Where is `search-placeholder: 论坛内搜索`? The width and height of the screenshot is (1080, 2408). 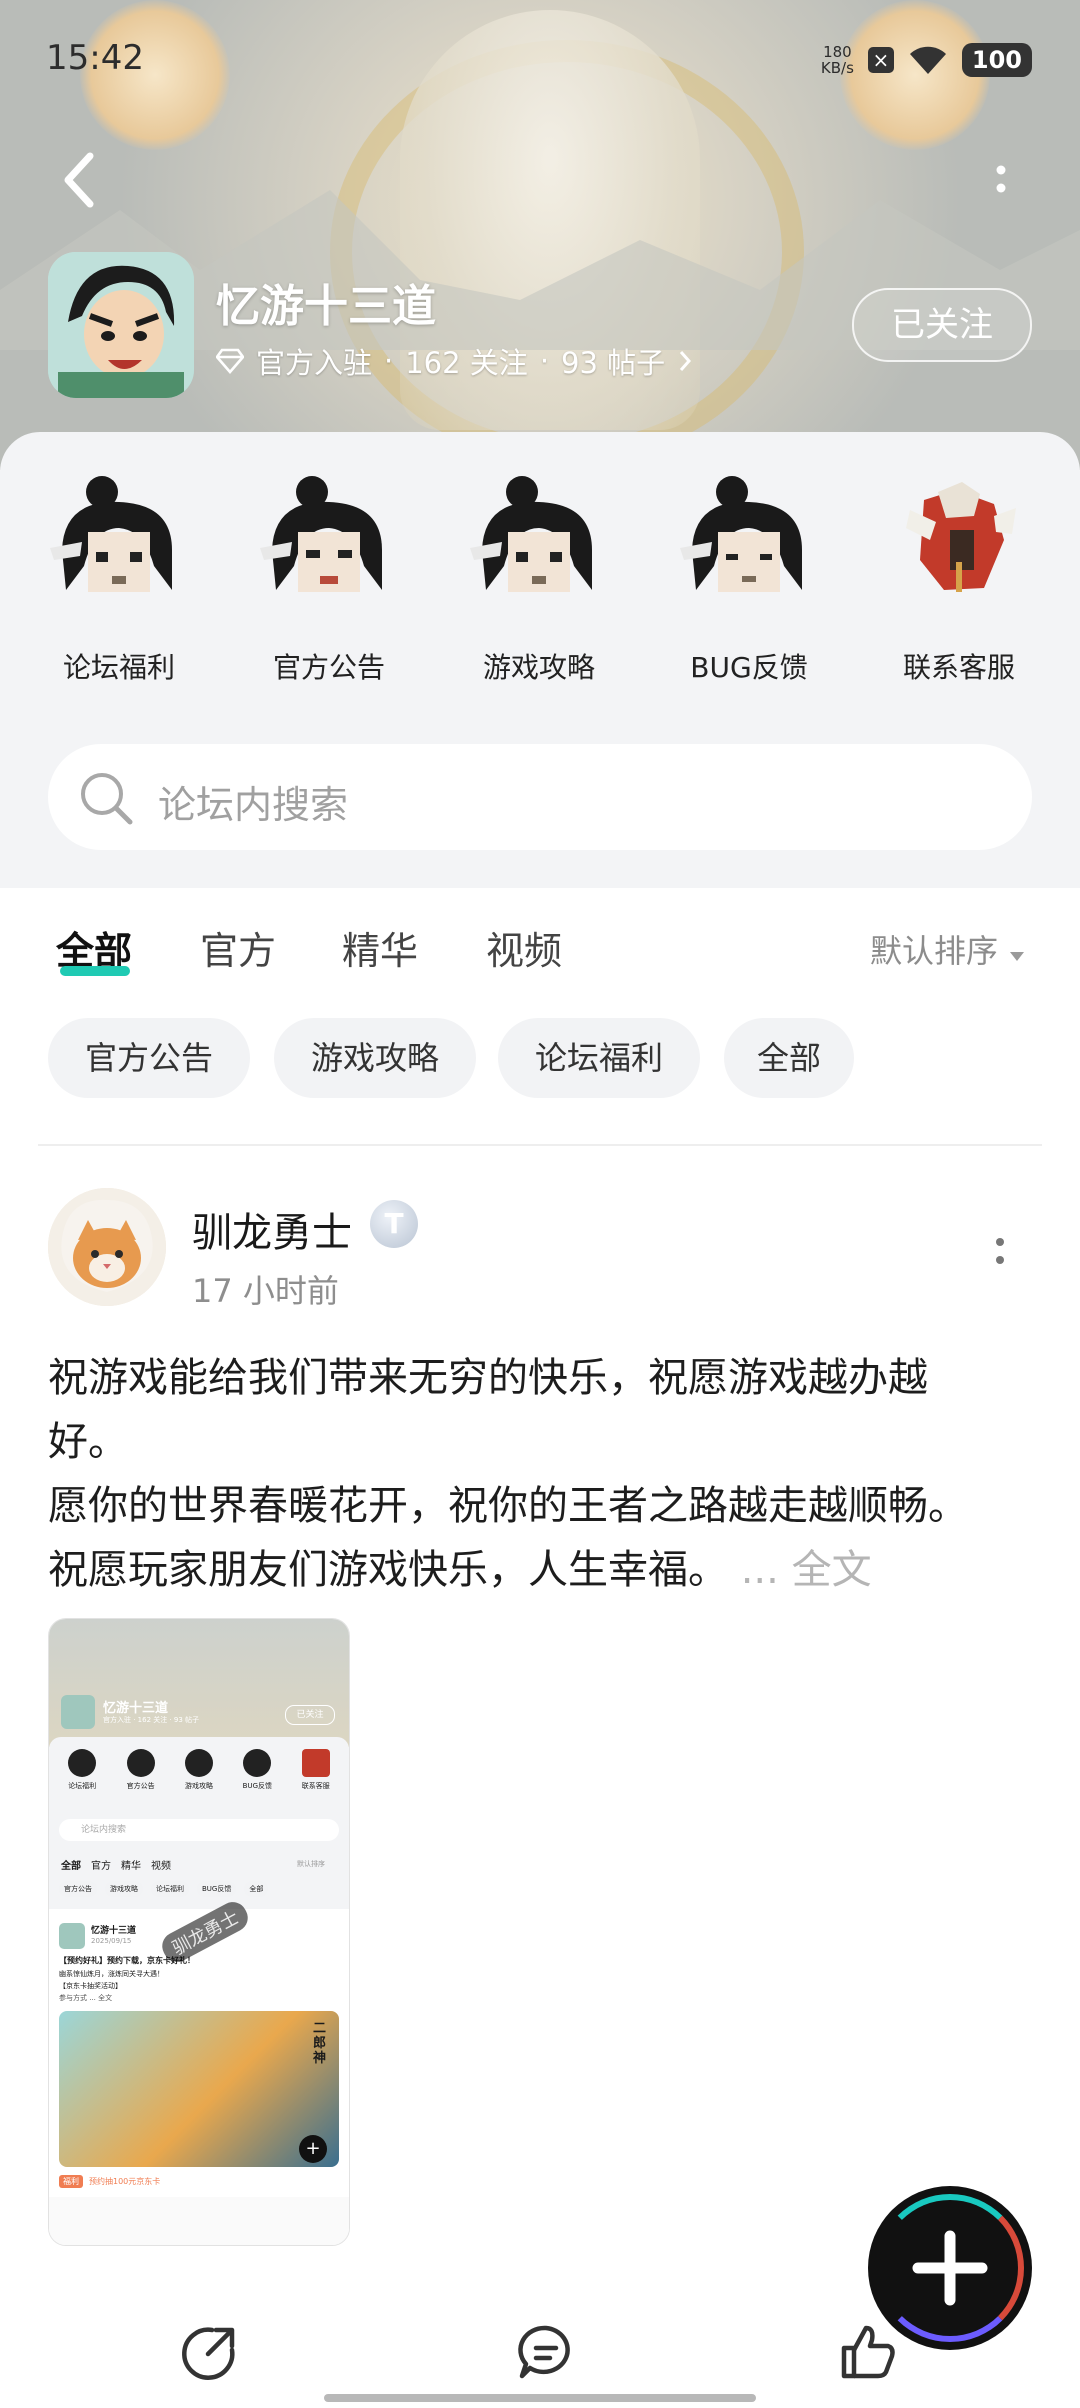 search-placeholder: 论坛内搜索 is located at coordinates (253, 805).